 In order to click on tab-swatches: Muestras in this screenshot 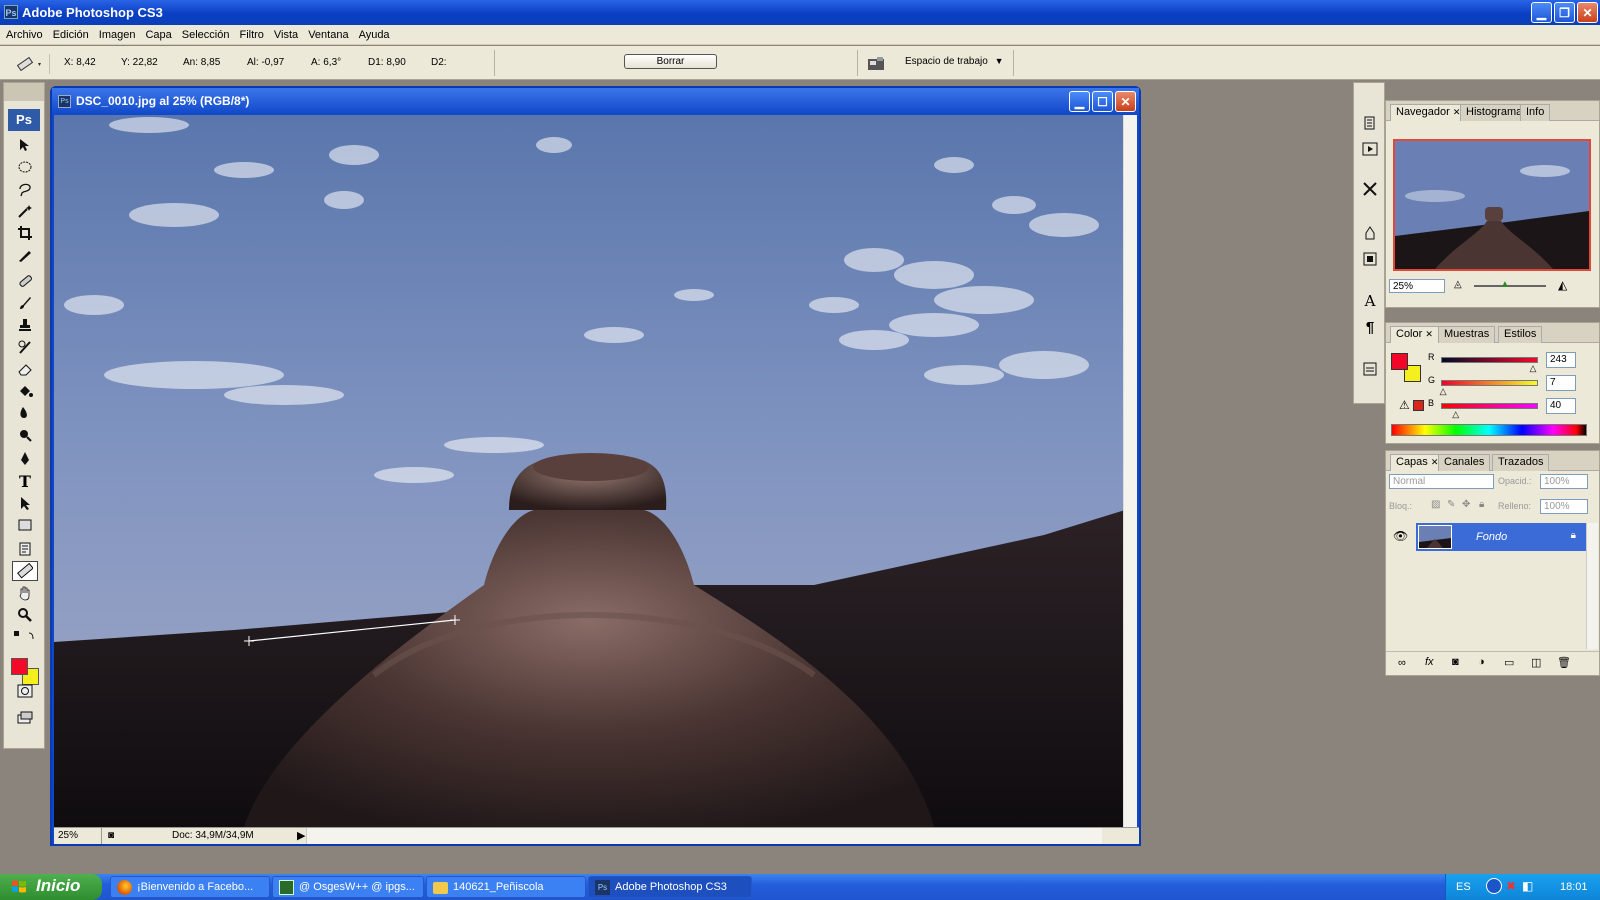, I will do `click(1467, 334)`.